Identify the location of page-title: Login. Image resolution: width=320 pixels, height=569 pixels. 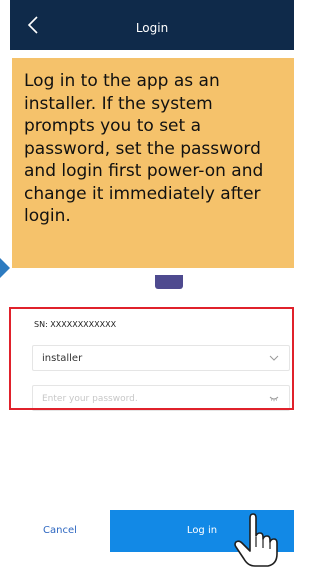
(152, 28).